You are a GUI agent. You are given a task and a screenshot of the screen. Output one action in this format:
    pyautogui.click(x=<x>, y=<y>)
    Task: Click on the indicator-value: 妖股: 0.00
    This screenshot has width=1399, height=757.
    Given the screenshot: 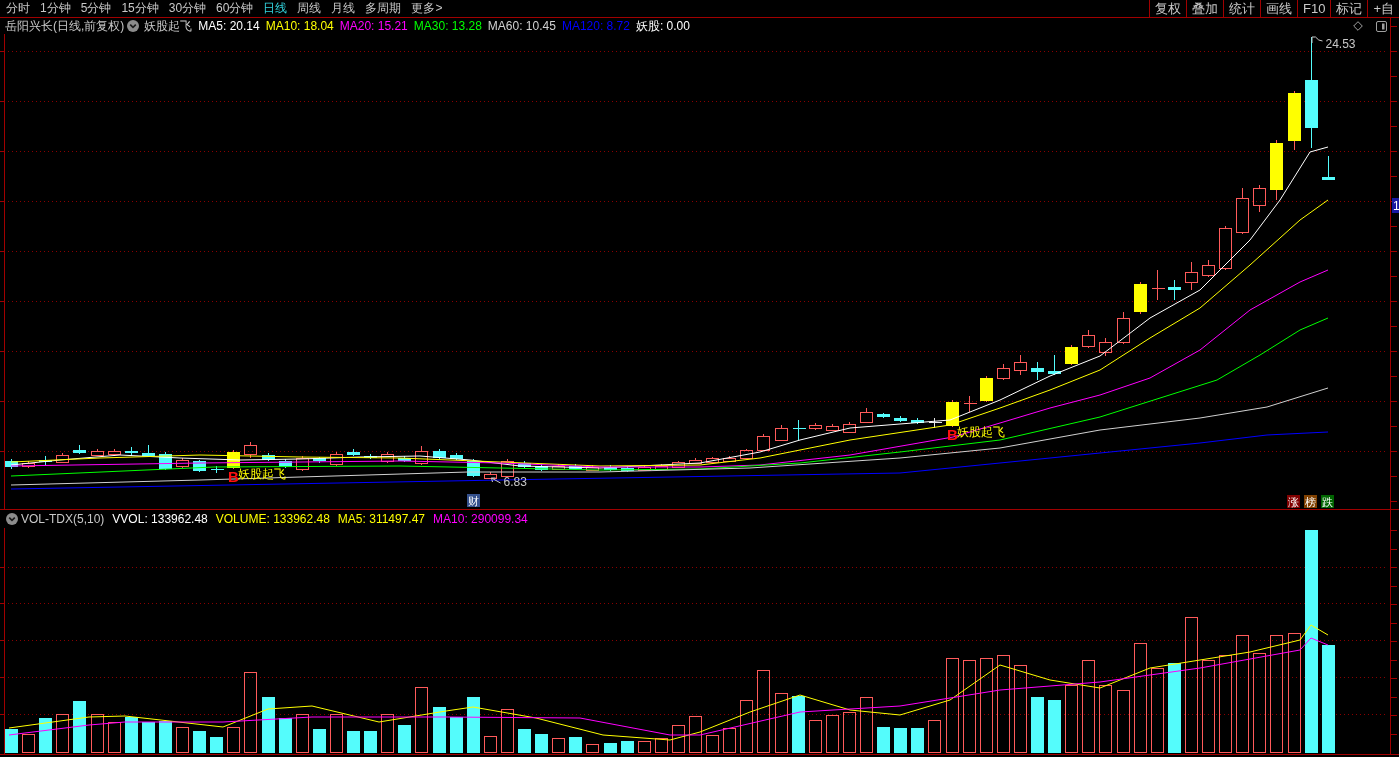 What is the action you would take?
    pyautogui.click(x=662, y=26)
    